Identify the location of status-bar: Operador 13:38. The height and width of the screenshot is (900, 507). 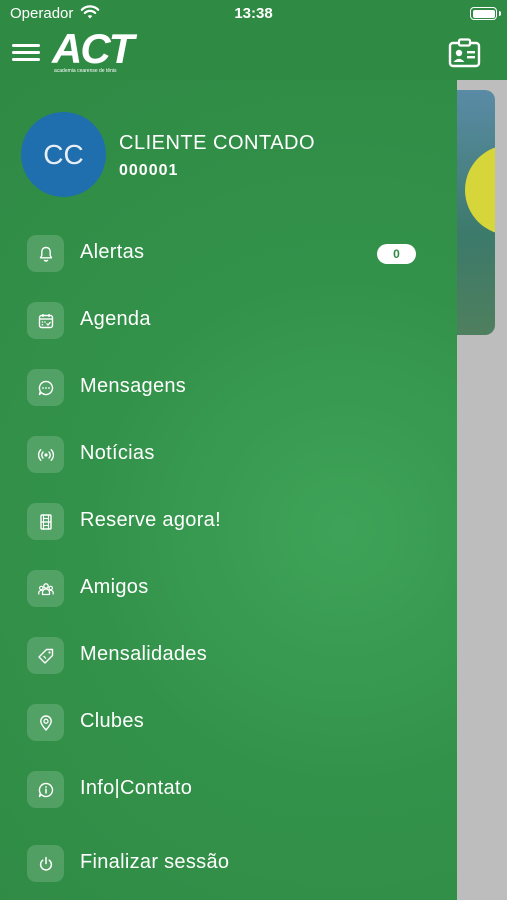
(253, 14).